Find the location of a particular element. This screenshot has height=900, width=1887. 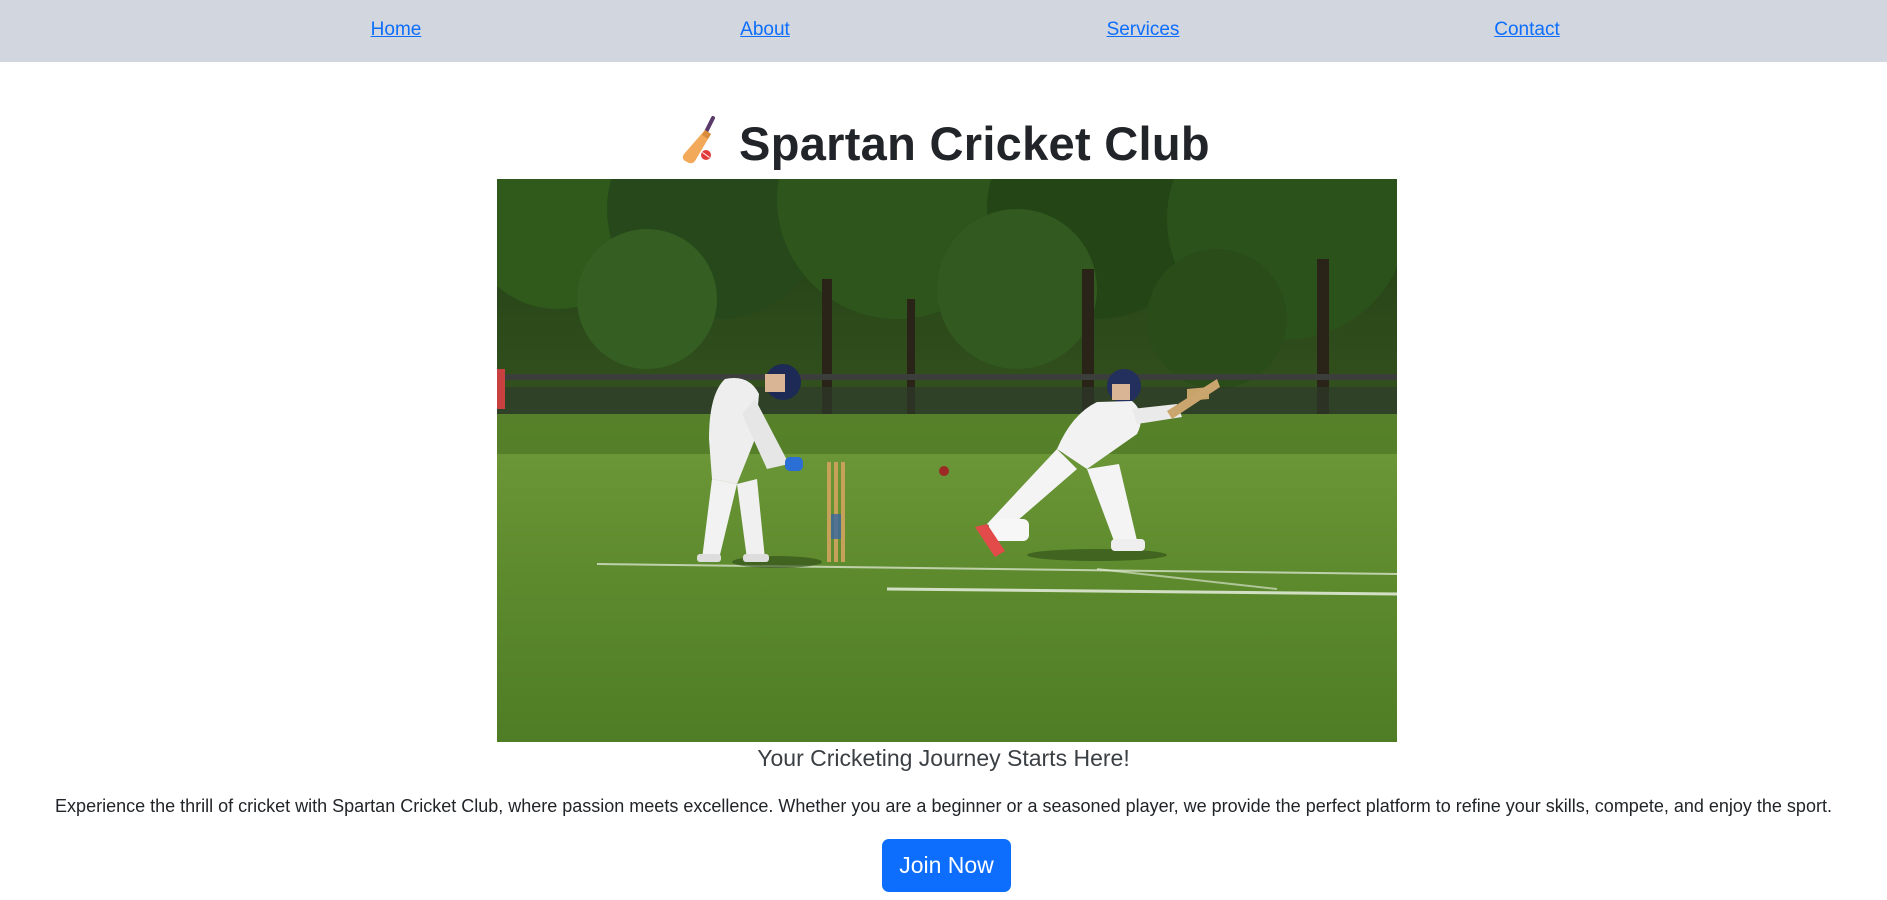

nav-link-about: About is located at coordinates (765, 30).